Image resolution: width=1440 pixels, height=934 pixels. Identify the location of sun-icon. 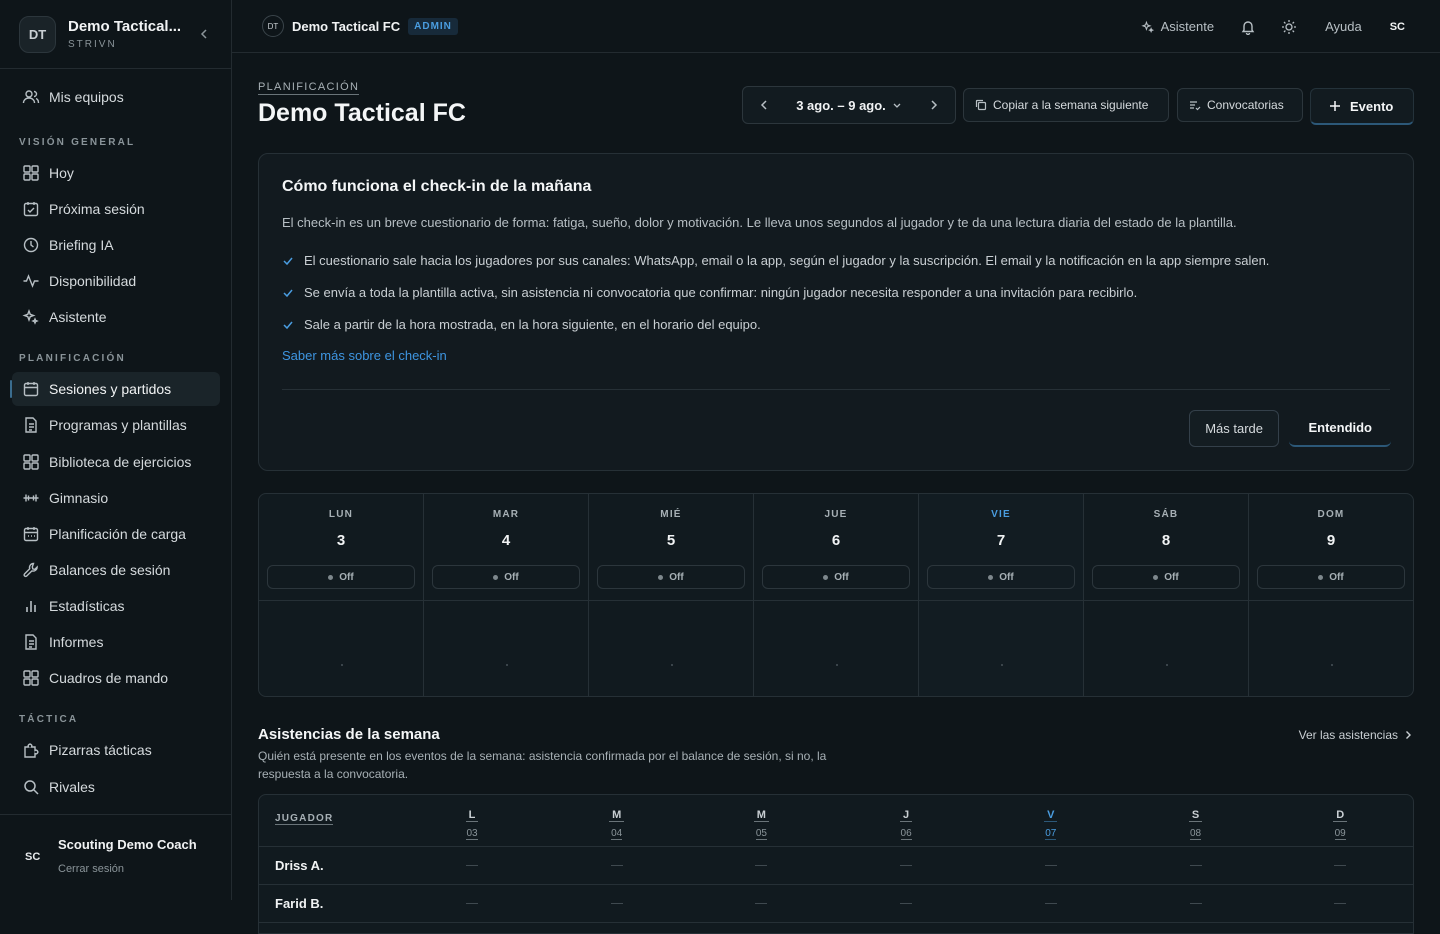
(1289, 27).